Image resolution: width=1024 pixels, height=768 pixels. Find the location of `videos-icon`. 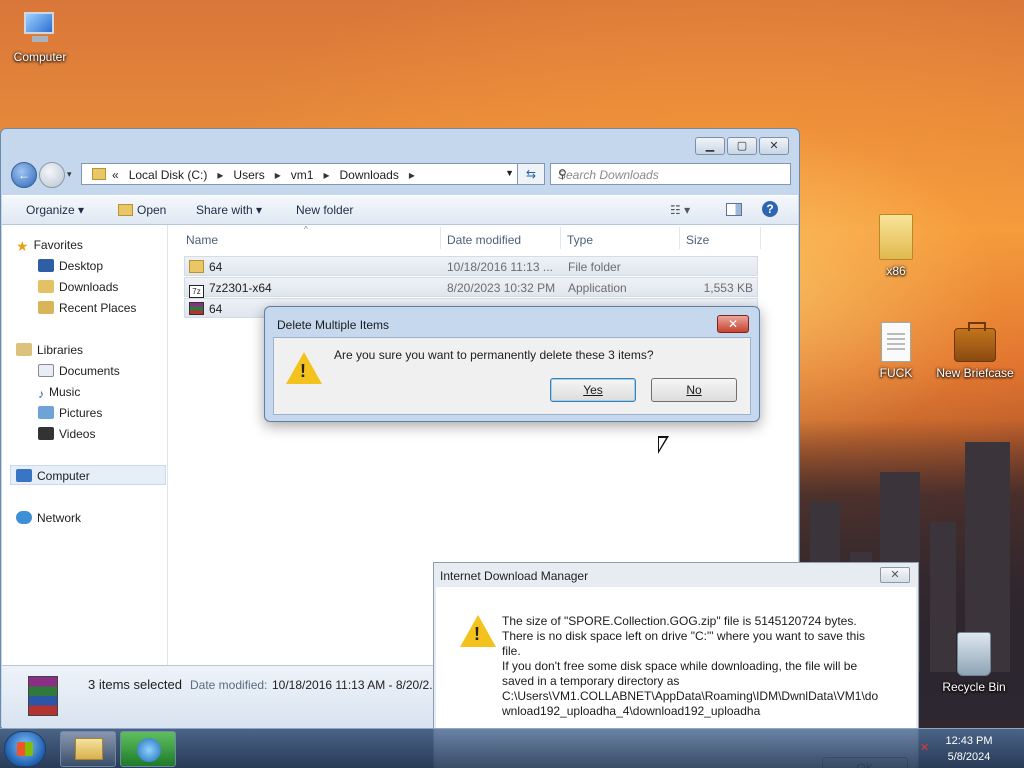

videos-icon is located at coordinates (46, 433).